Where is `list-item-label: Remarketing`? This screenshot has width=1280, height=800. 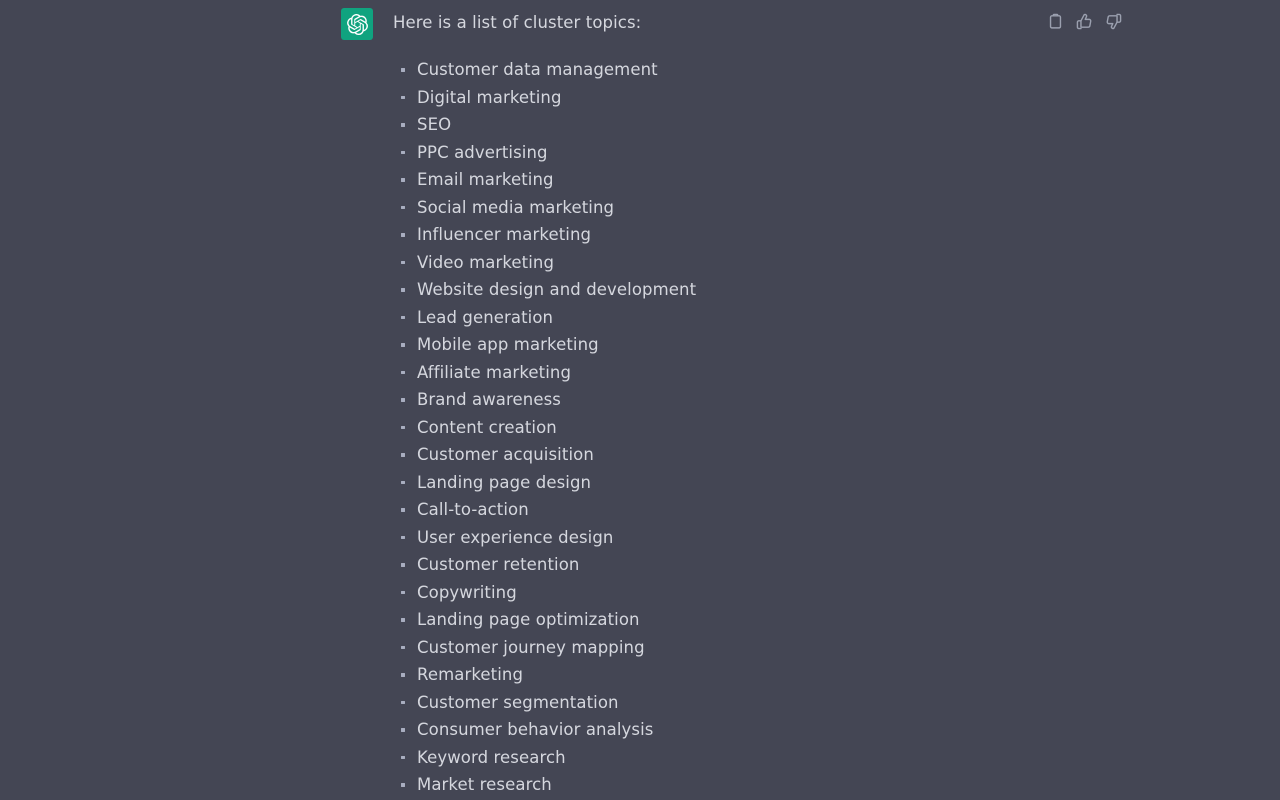
list-item-label: Remarketing is located at coordinates (470, 674).